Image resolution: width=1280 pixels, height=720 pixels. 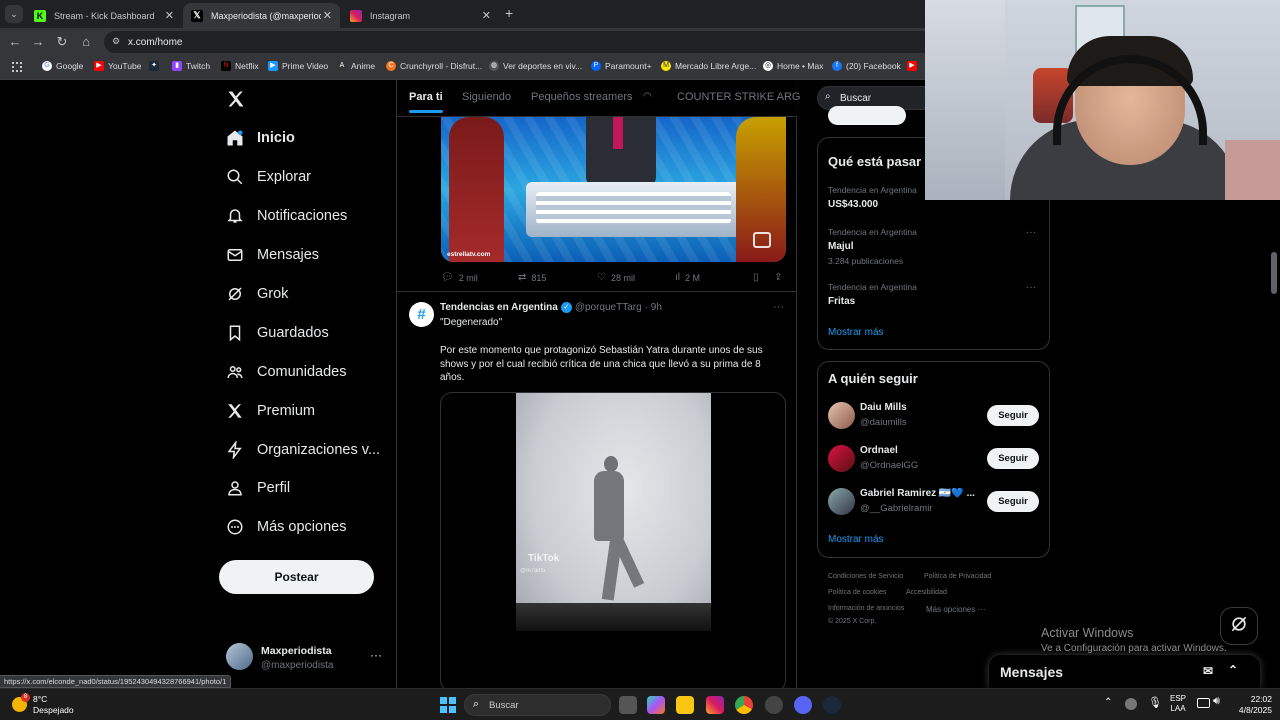 I want to click on tweet-author: Tendencias en Argentina, so click(x=499, y=307).